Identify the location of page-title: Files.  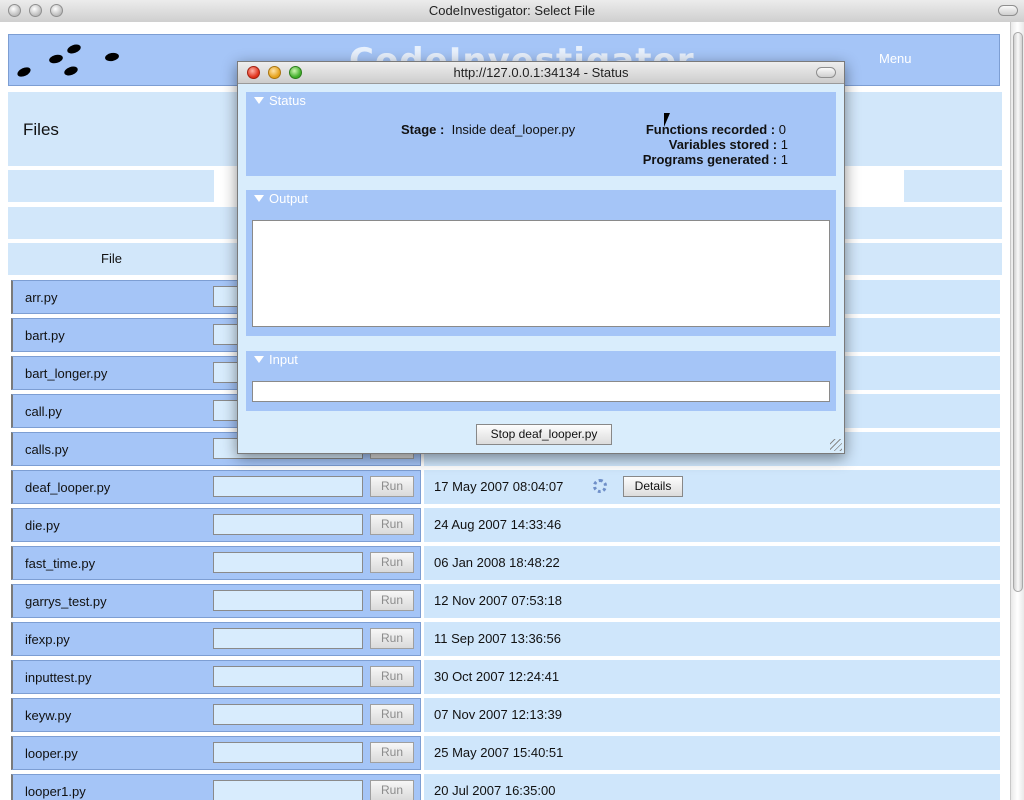
(41, 129).